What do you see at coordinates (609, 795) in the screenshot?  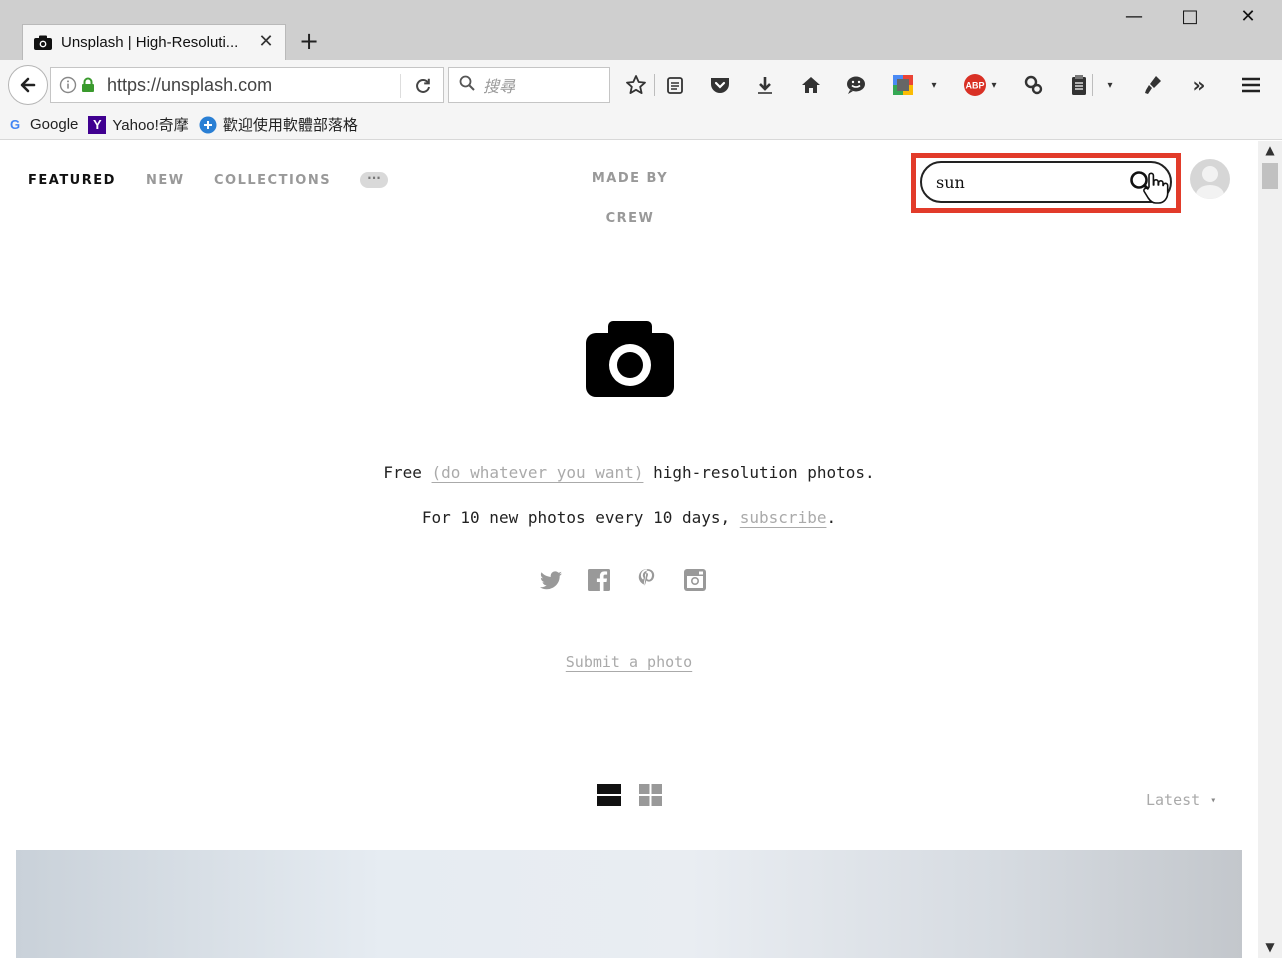 I see `list-view-icon` at bounding box center [609, 795].